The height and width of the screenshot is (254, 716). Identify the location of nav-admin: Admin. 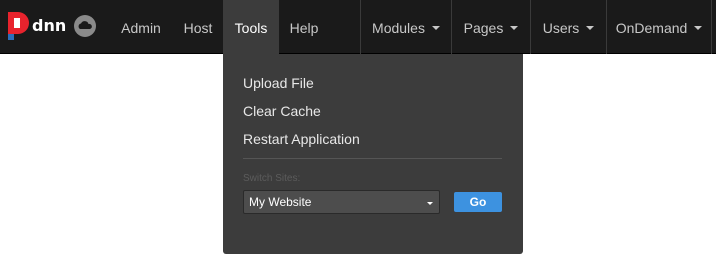
(141, 27).